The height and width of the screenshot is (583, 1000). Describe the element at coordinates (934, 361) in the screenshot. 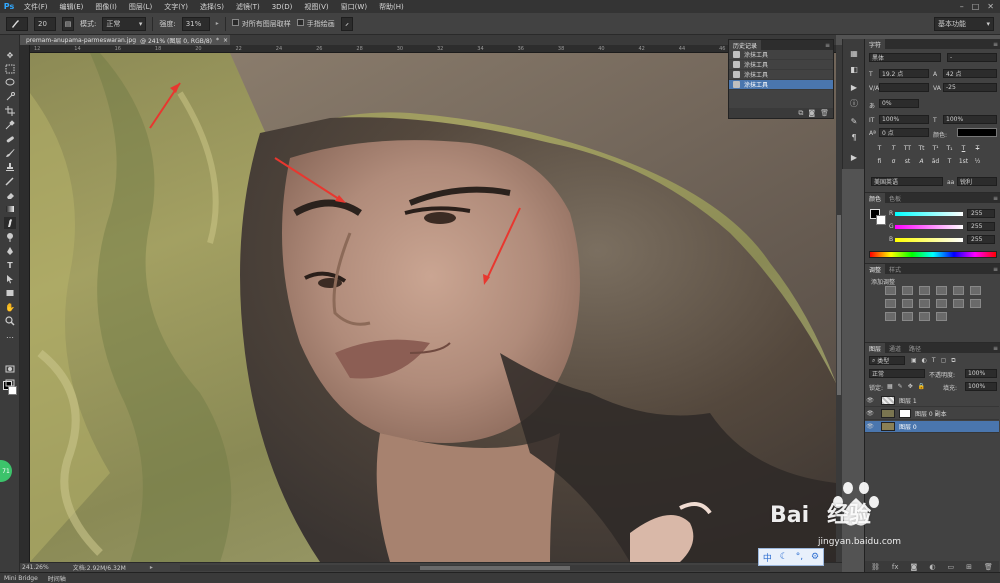

I see `type-filter-icon: T` at that location.